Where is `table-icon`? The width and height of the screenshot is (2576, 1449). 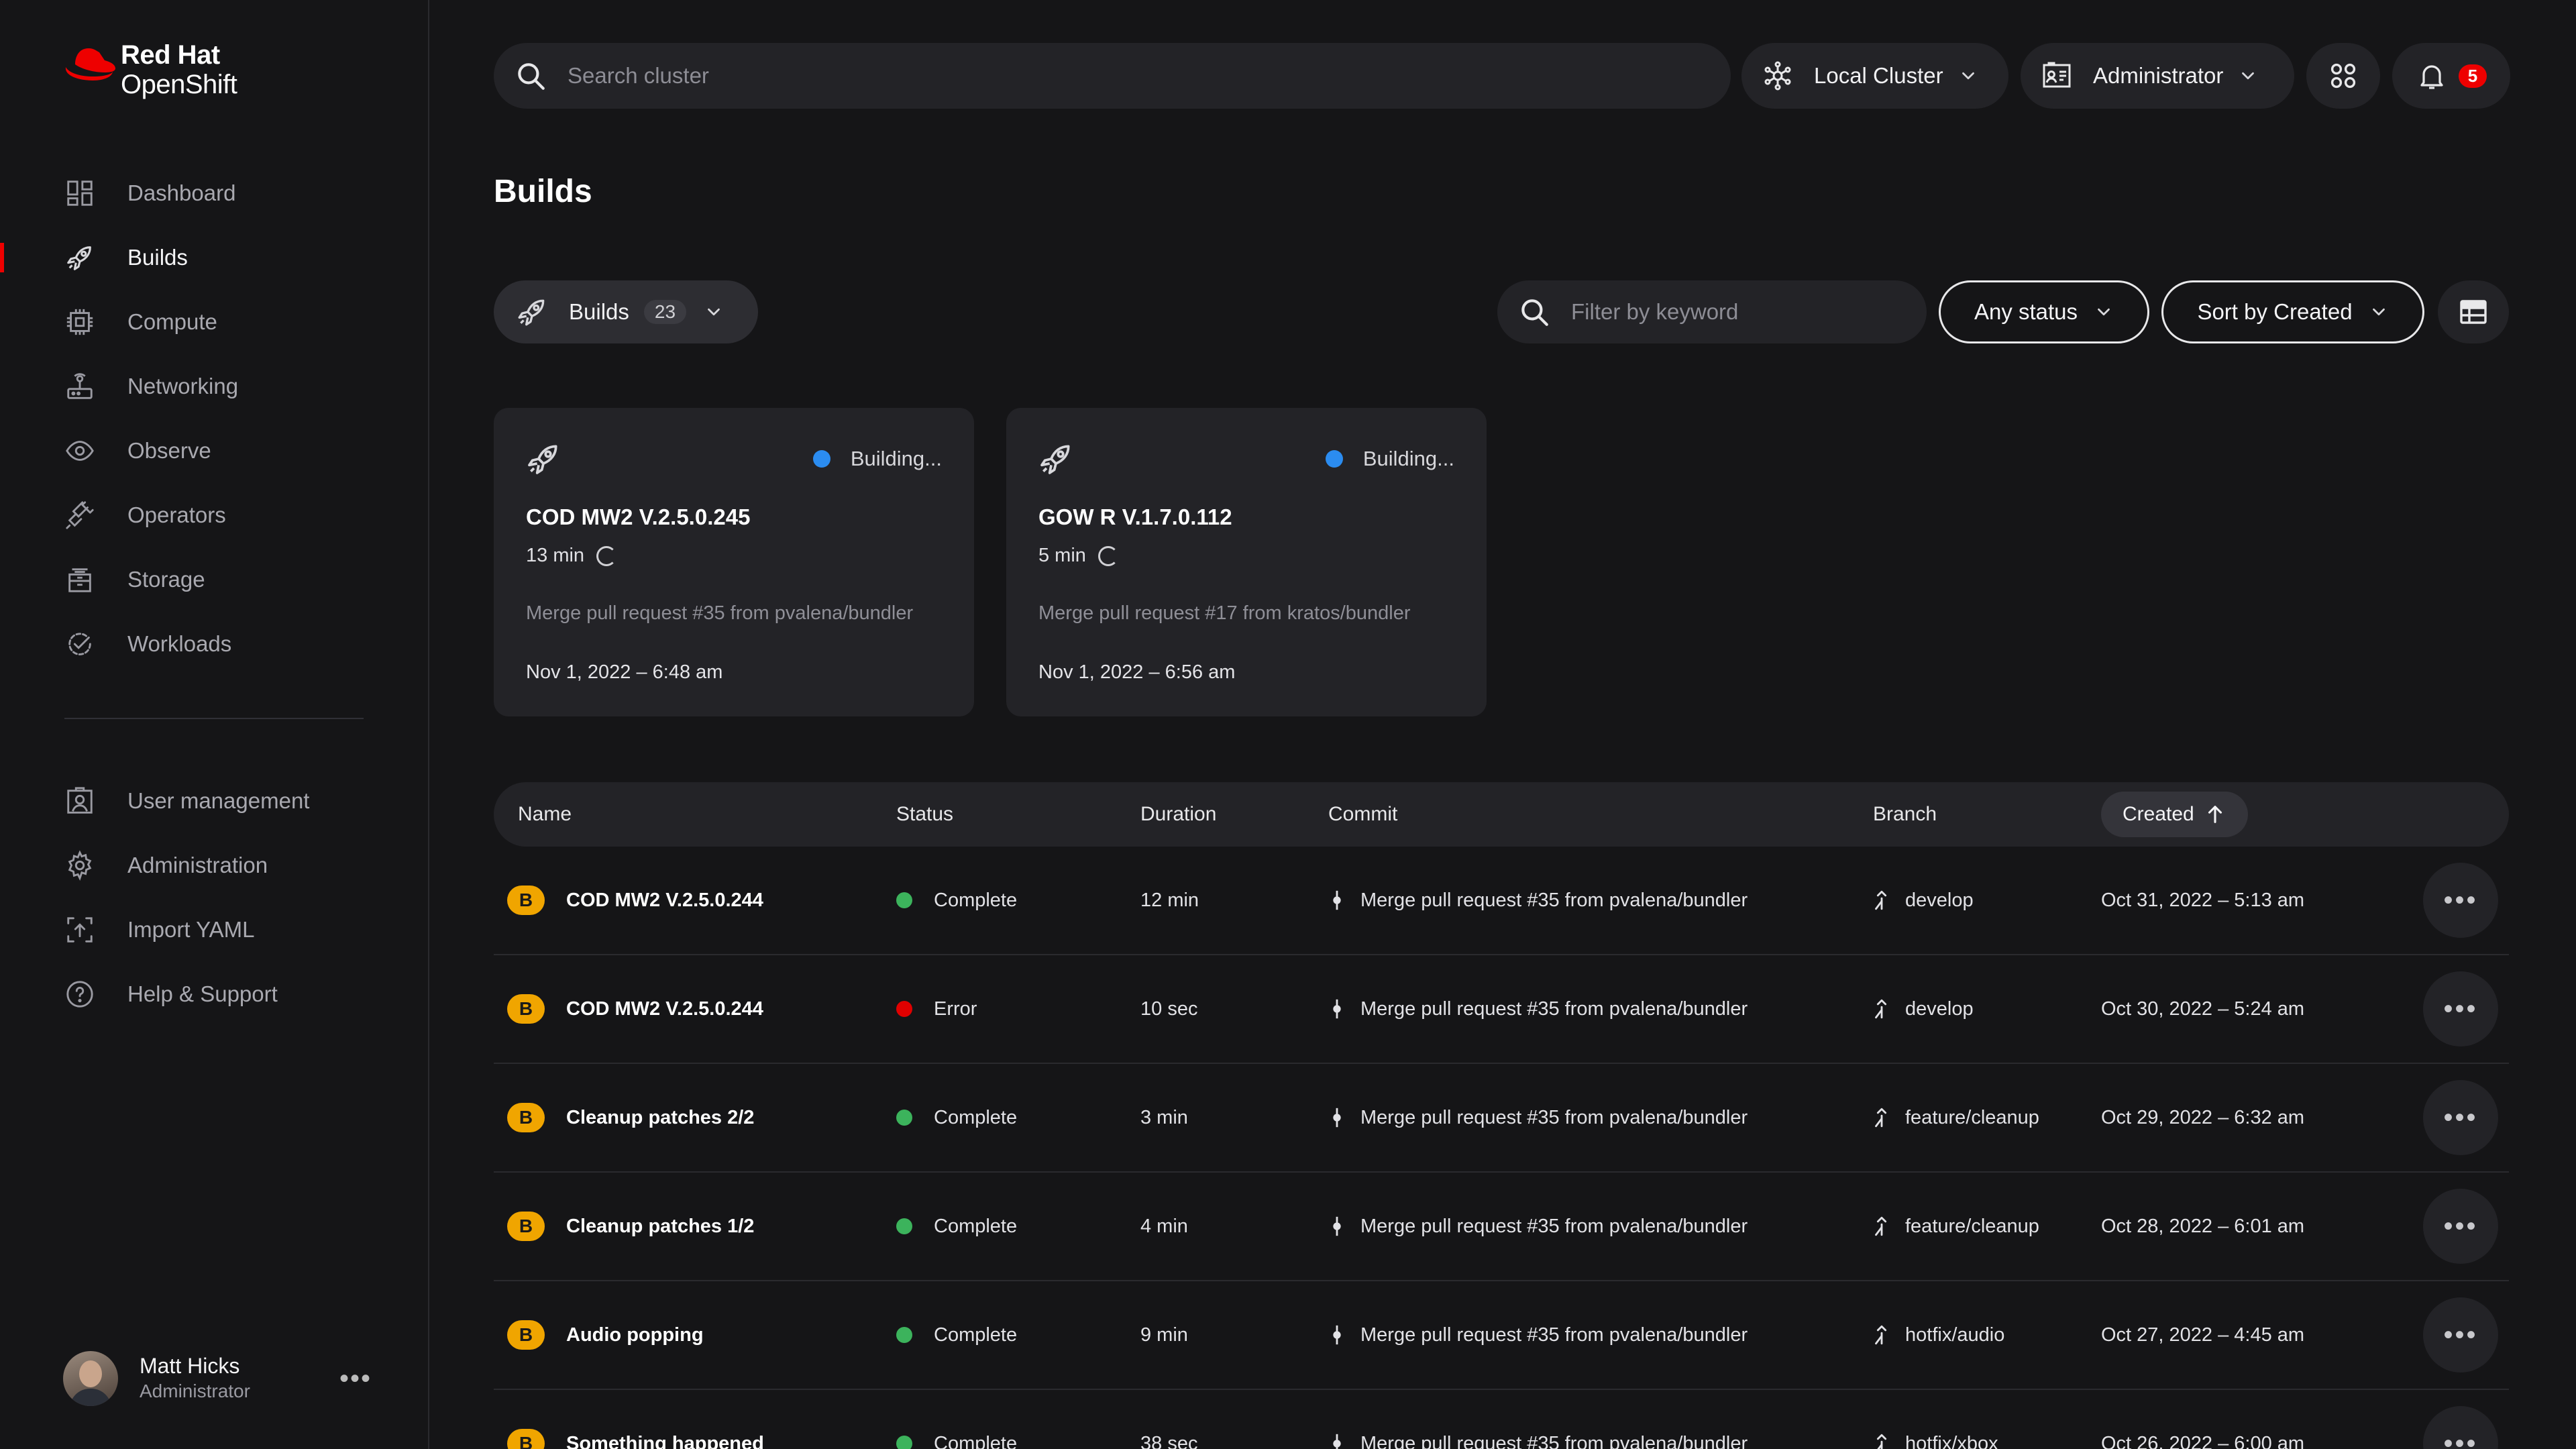 table-icon is located at coordinates (2473, 312).